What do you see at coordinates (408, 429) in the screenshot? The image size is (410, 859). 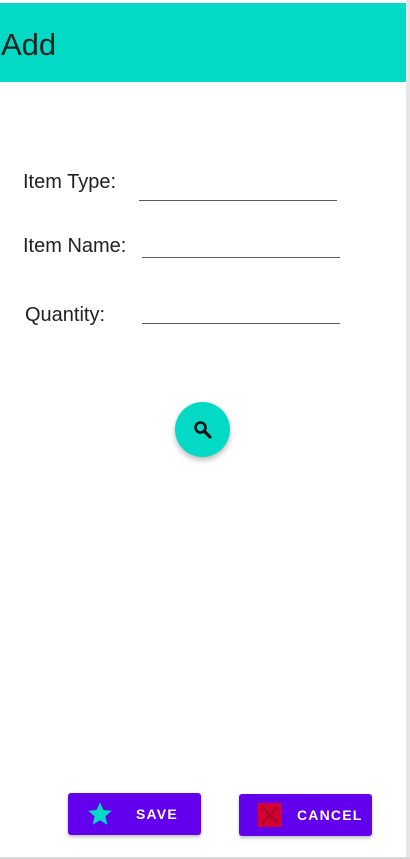 I see `screen-edge` at bounding box center [408, 429].